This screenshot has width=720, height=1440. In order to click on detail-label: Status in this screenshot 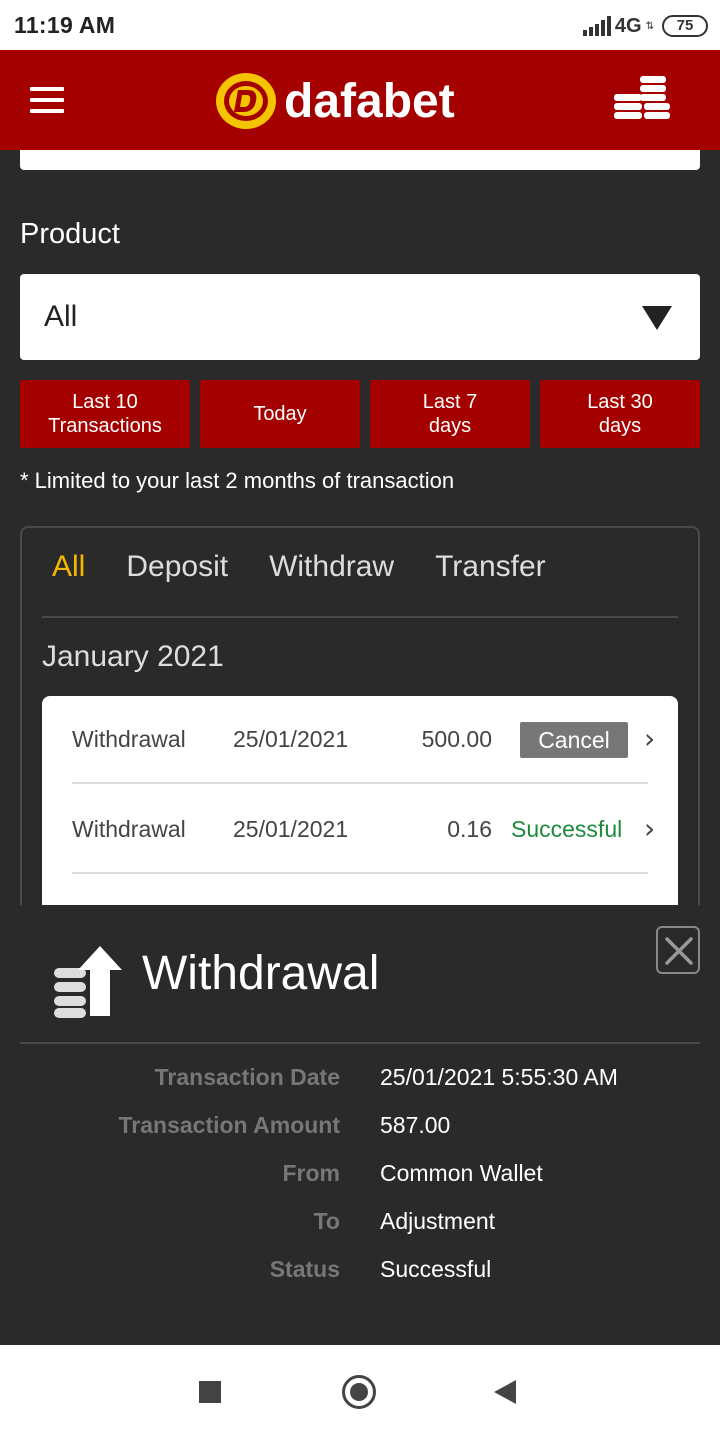, I will do `click(304, 1269)`.